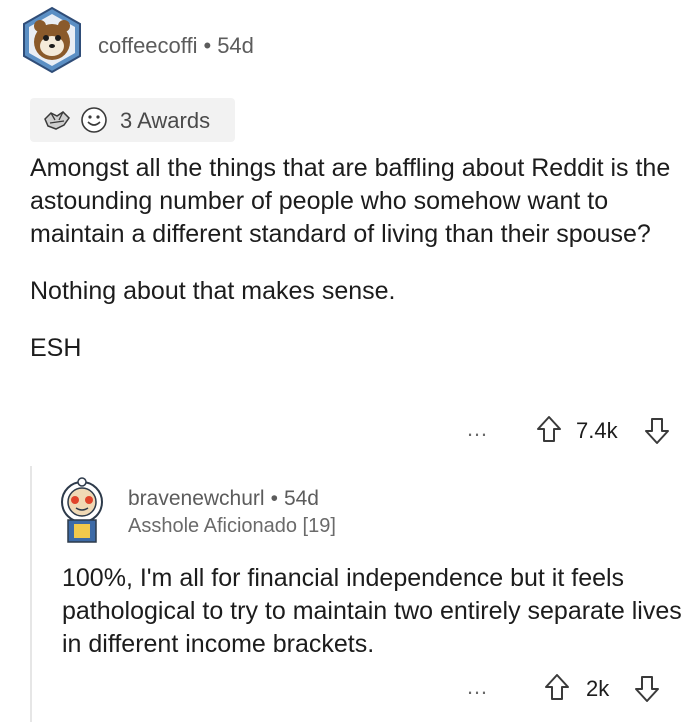 Image resolution: width=700 pixels, height=722 pixels. Describe the element at coordinates (196, 498) in the screenshot. I see `reply-username: bravenewchurl` at that location.